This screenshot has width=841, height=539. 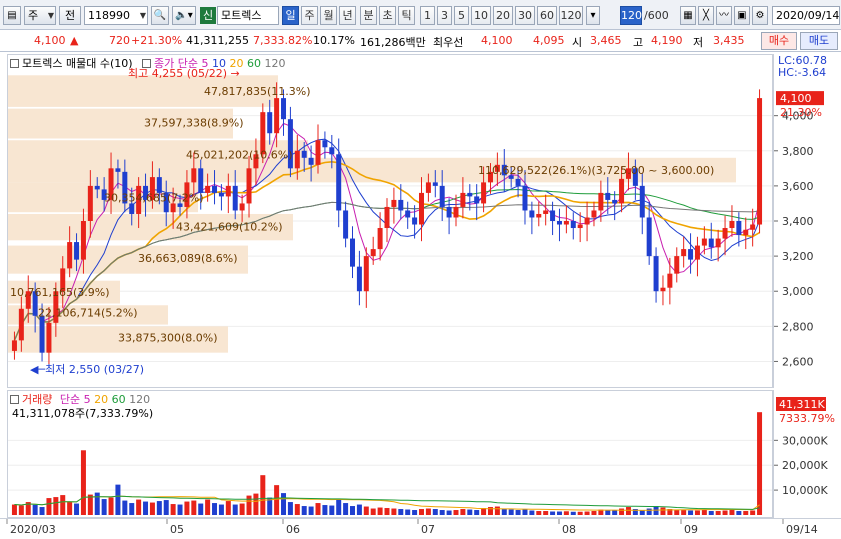 I want to click on volume-axis: 30,000K 20,000K 10,000K 41,311K 7333.79%, so click(x=807, y=454).